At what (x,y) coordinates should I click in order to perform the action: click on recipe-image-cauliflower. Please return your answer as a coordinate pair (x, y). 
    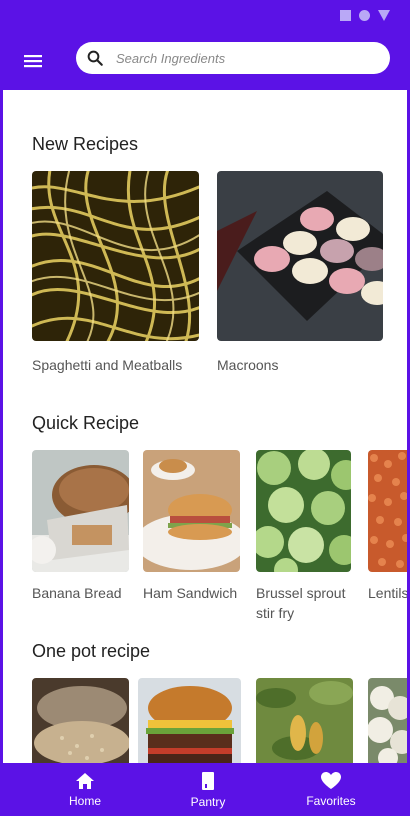
    Looking at the image, I should click on (389, 720).